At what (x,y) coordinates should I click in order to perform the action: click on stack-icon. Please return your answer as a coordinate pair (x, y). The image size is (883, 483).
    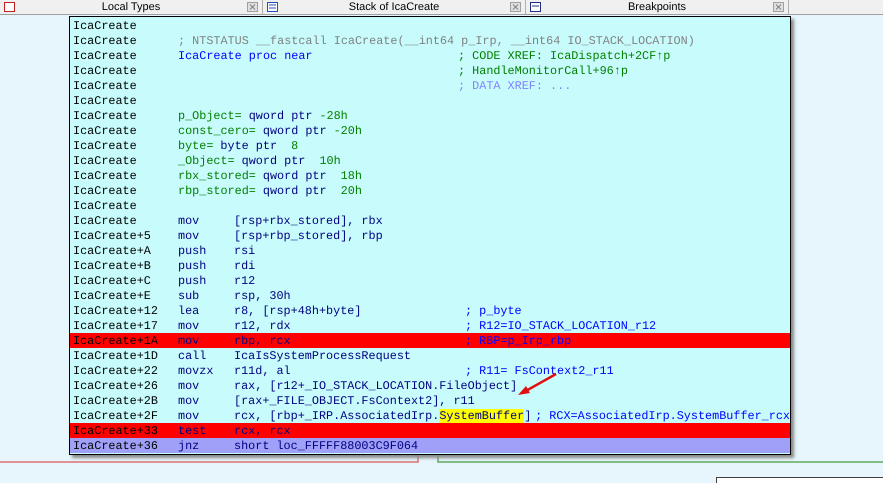
    Looking at the image, I should click on (272, 7).